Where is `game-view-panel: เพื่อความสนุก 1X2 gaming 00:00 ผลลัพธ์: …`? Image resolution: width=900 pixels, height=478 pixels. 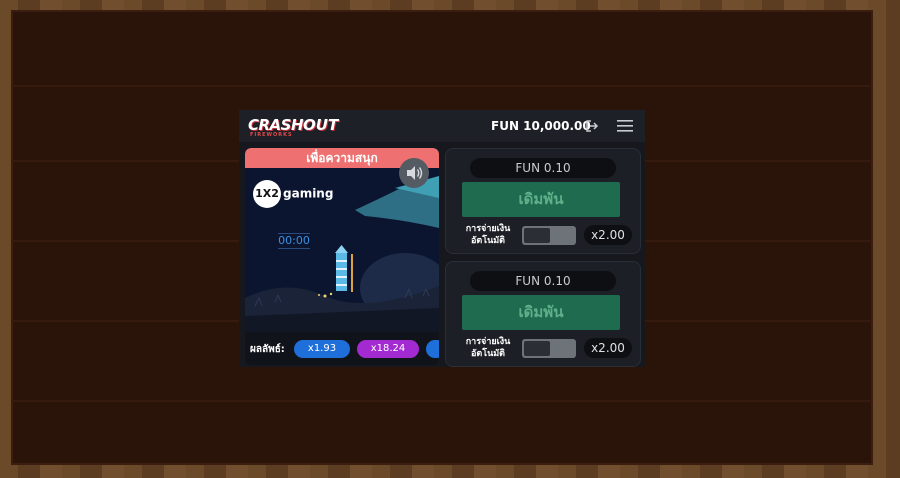 game-view-panel: เพื่อความสนุก 1X2 gaming 00:00 ผลลัพธ์: … is located at coordinates (342, 256).